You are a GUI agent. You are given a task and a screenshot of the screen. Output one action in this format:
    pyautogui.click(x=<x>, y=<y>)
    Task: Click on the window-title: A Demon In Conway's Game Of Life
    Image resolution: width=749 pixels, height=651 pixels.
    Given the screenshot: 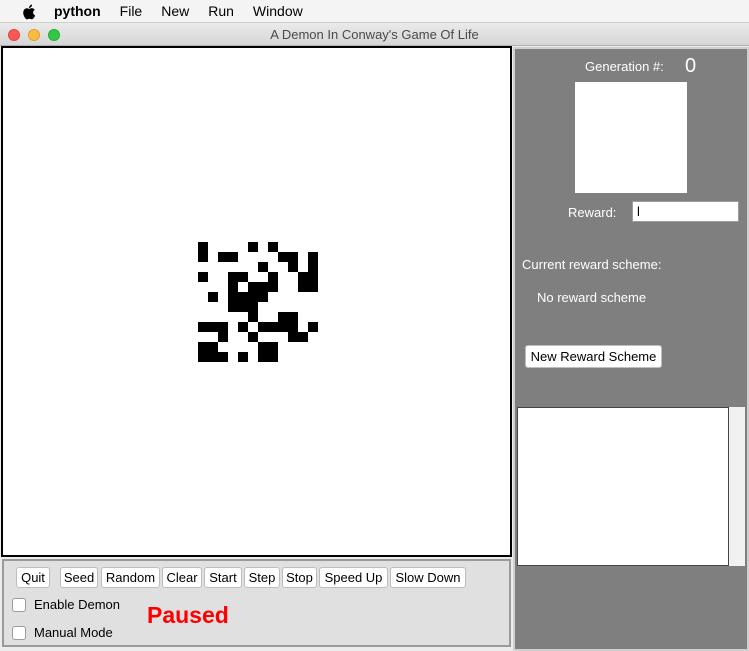 What is the action you would take?
    pyautogui.click(x=374, y=34)
    